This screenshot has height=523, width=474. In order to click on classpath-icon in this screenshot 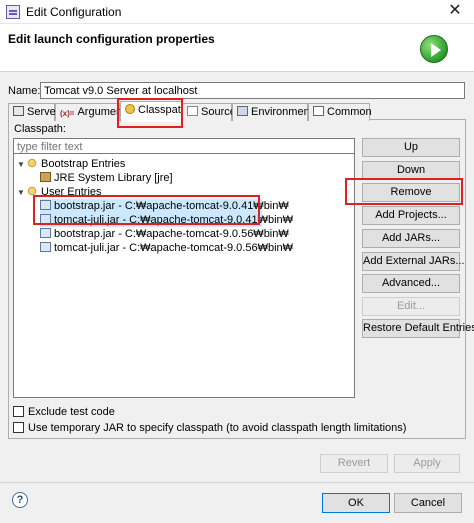, I will do `click(130, 109)`.